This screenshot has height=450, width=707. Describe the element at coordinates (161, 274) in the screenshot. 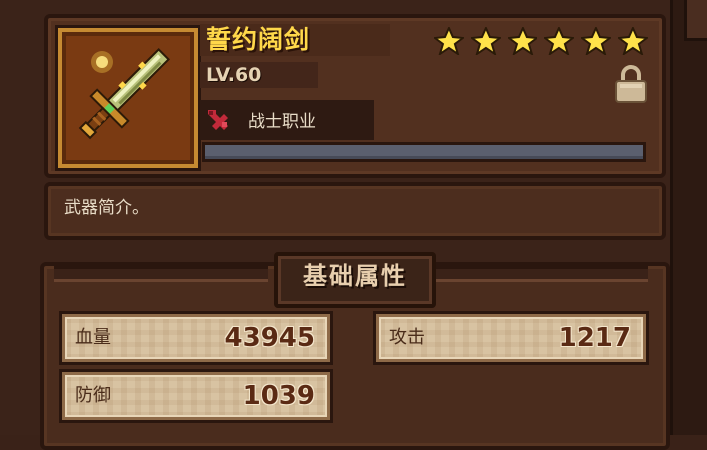

I see `divider-left` at that location.